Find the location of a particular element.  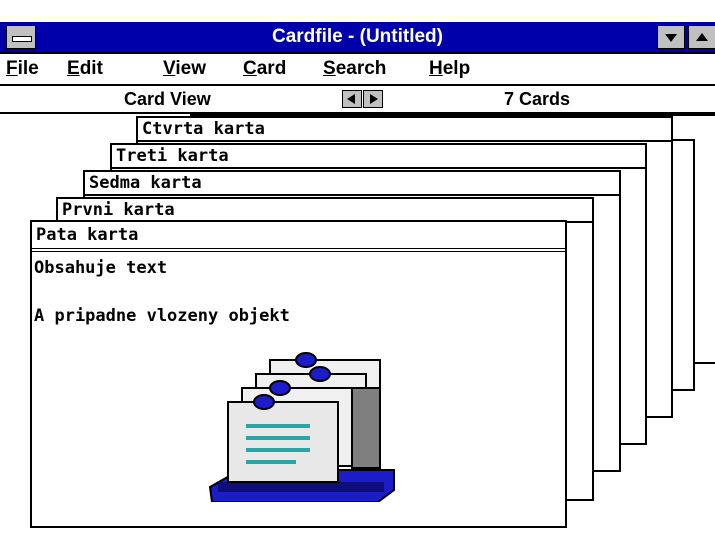

menu-file: File is located at coordinates (22, 69).